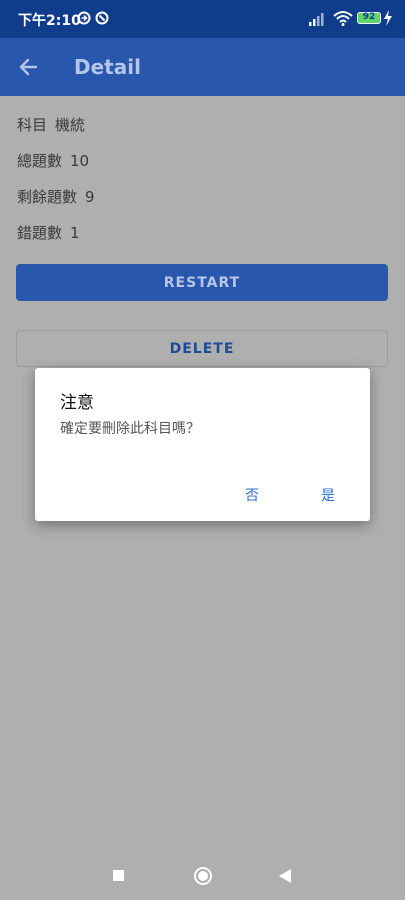 The width and height of the screenshot is (405, 900). I want to click on system-nav-bar, so click(202, 876).